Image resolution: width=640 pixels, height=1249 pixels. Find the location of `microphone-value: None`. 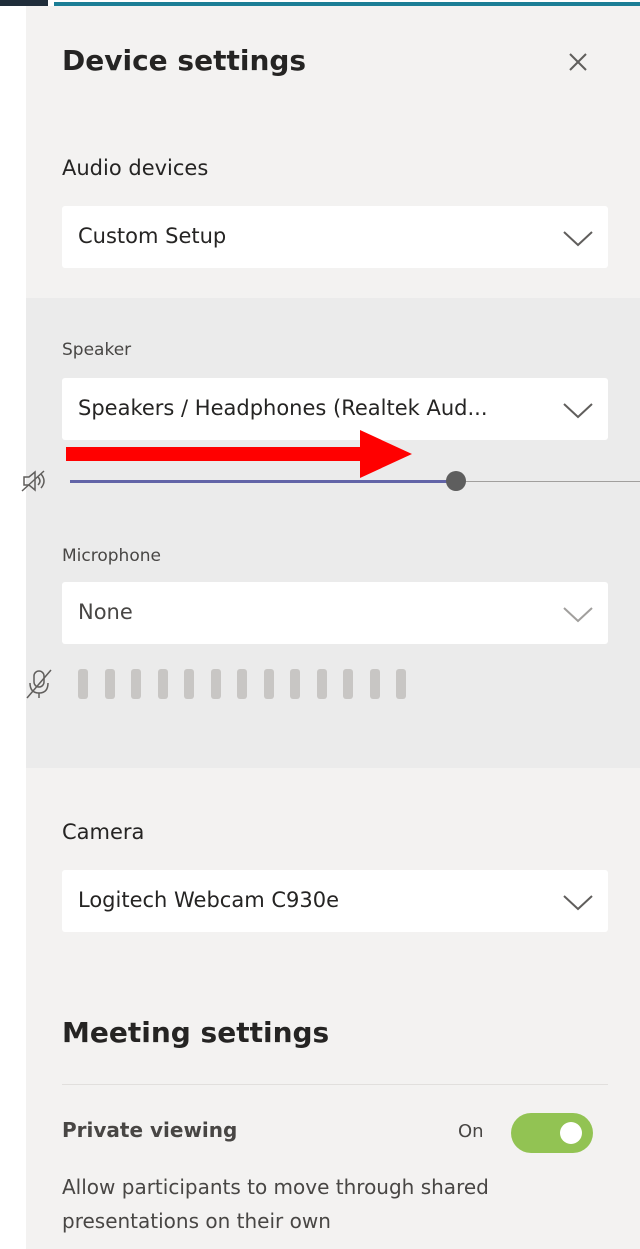

microphone-value: None is located at coordinates (105, 612).